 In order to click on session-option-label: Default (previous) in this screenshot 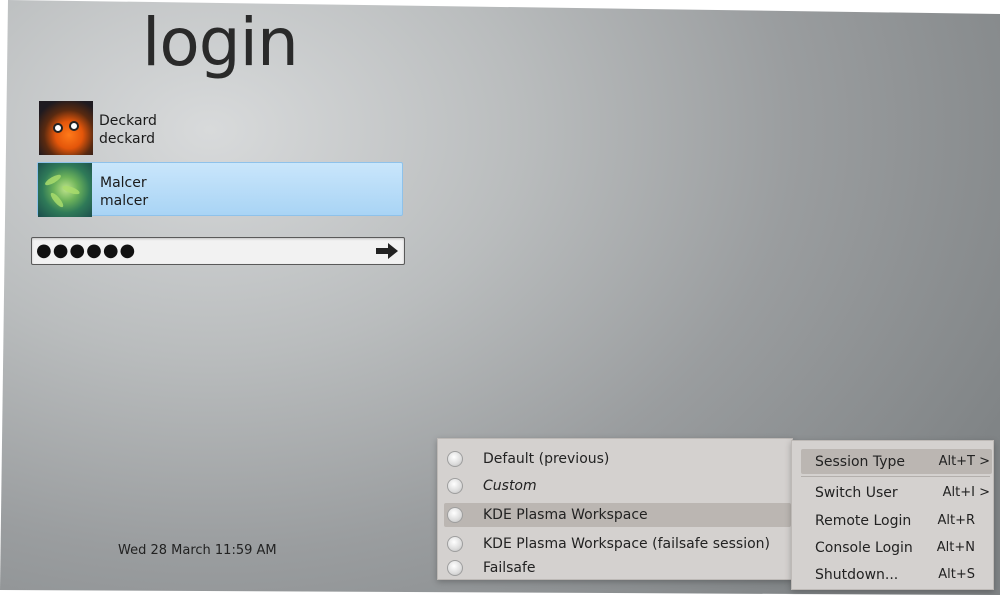, I will do `click(546, 459)`.